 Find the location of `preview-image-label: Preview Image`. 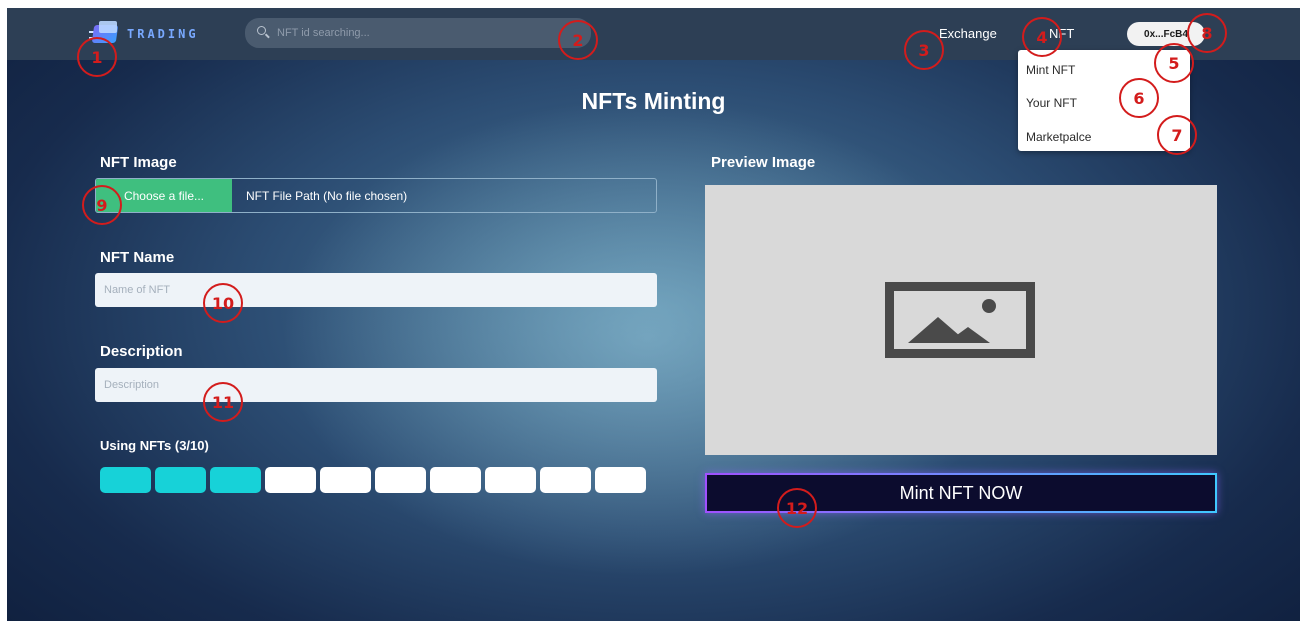

preview-image-label: Preview Image is located at coordinates (763, 162).